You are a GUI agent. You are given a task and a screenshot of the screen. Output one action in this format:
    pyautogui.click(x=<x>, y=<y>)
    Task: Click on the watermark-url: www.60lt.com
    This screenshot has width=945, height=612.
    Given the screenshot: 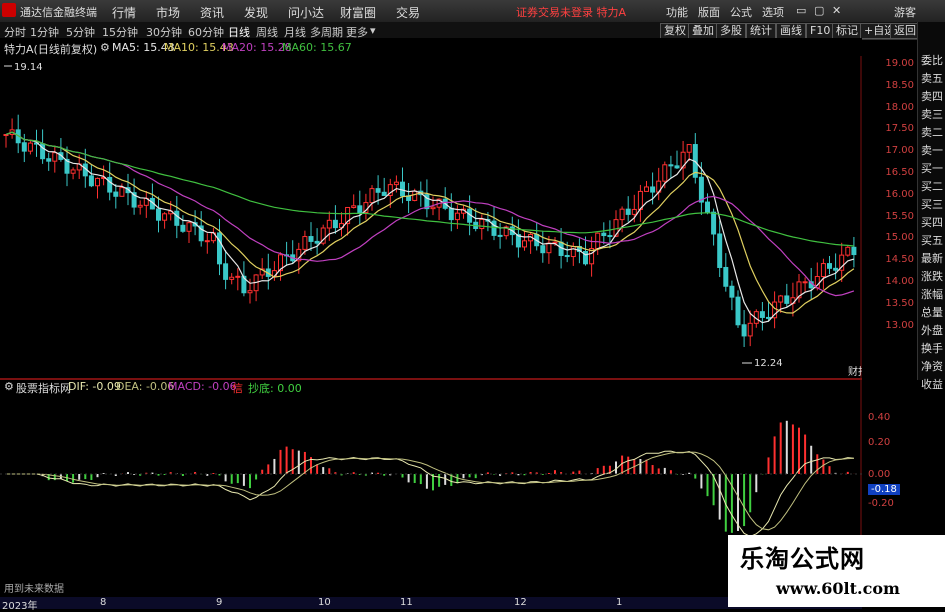 What is the action you would take?
    pyautogui.click(x=838, y=588)
    